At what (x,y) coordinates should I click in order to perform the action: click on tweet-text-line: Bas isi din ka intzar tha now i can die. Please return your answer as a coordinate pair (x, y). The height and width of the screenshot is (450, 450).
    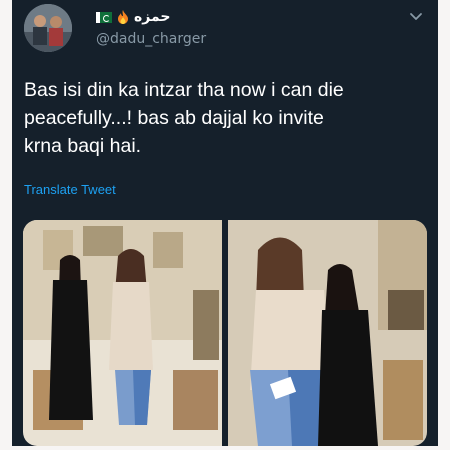
    Looking at the image, I should click on (184, 90).